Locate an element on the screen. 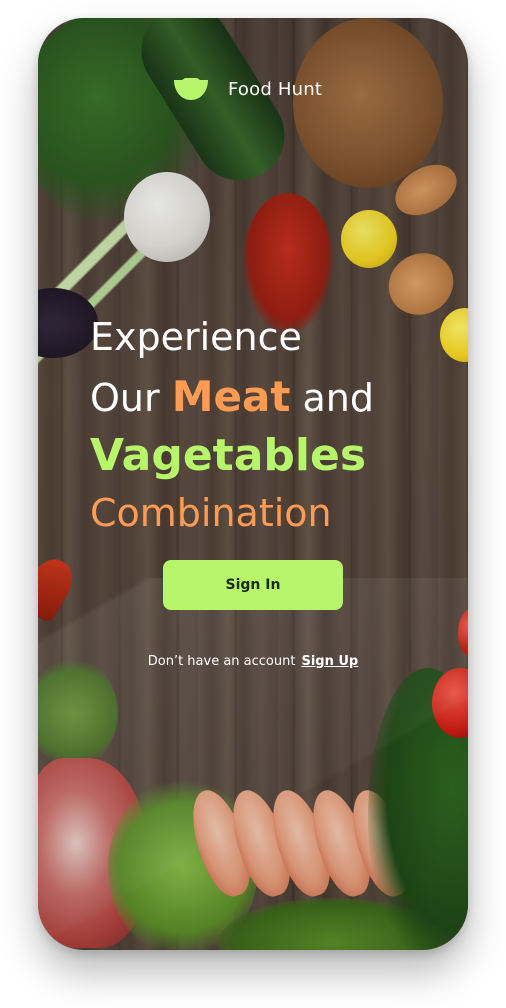 This screenshot has height=1008, width=506. no-account-text: Don’t have an account is located at coordinates (221, 661).